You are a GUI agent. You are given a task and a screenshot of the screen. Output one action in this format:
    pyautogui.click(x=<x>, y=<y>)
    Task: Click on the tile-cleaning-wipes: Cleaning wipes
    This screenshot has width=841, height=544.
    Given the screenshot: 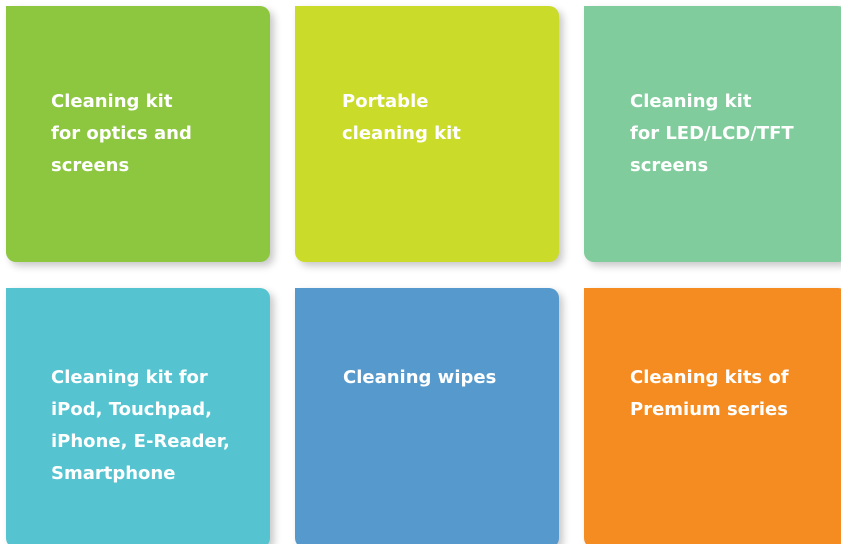 What is the action you would take?
    pyautogui.click(x=427, y=416)
    